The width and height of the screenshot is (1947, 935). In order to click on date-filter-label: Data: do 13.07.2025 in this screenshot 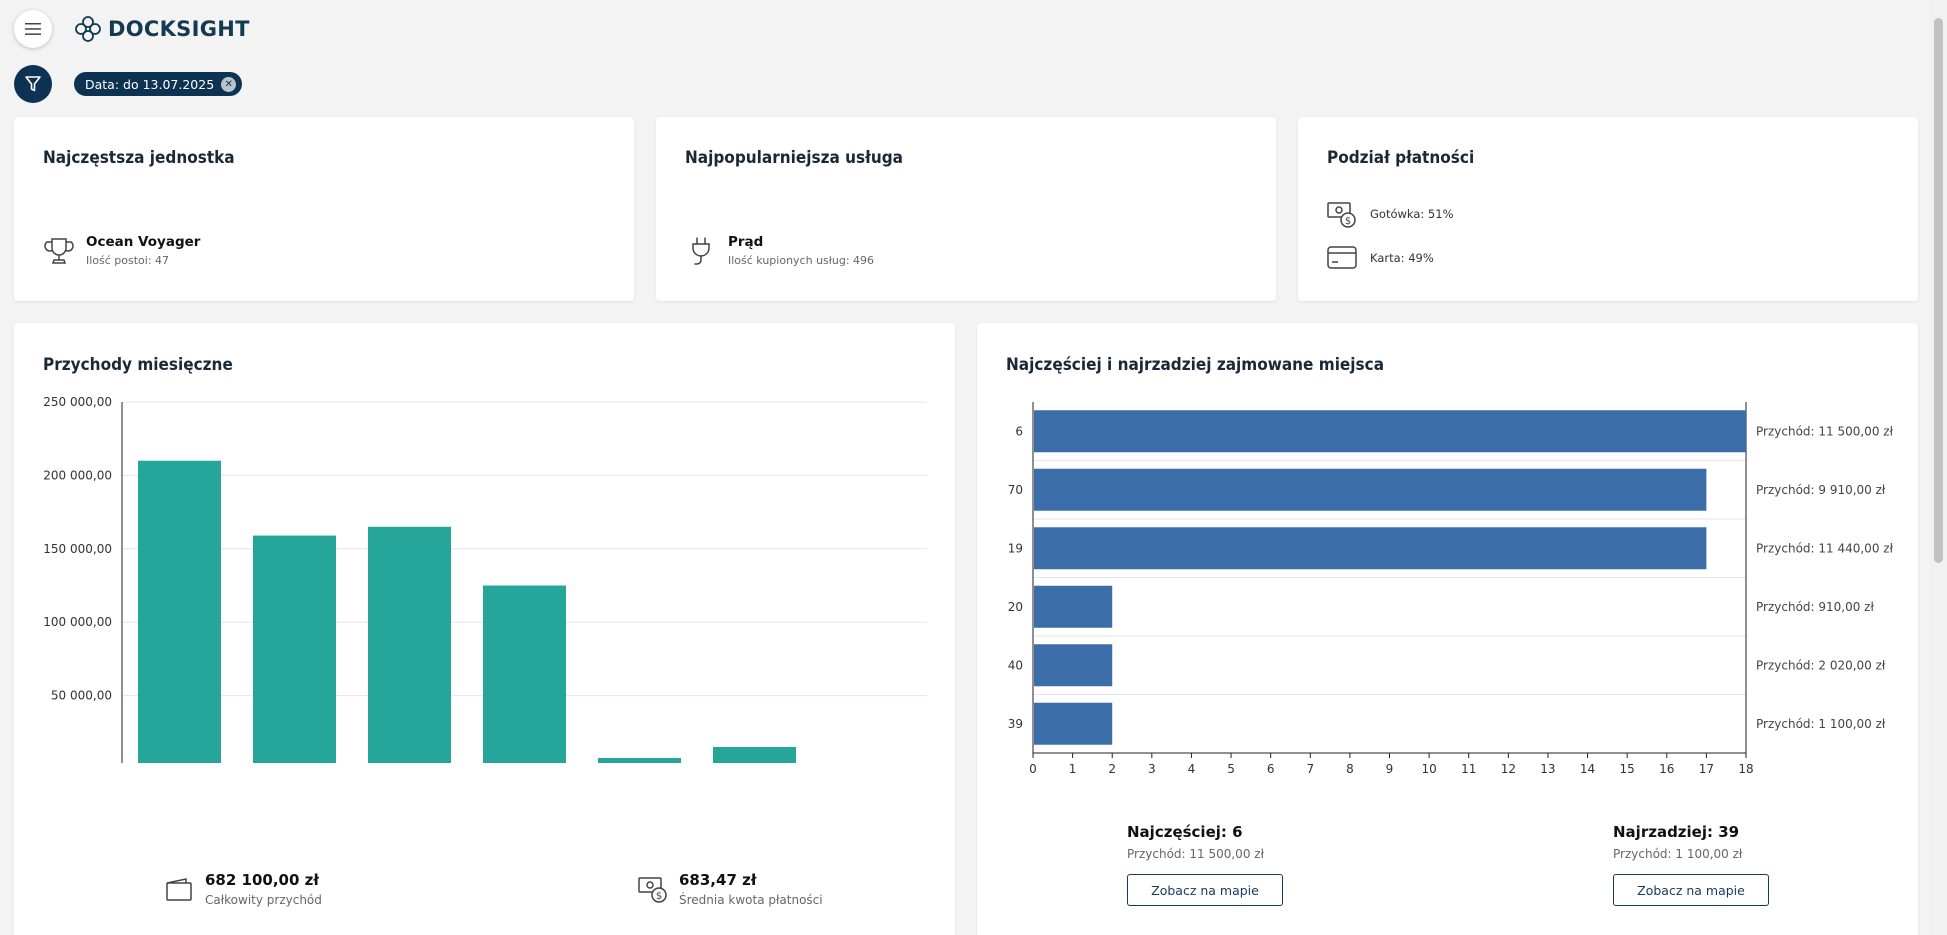, I will do `click(150, 84)`.